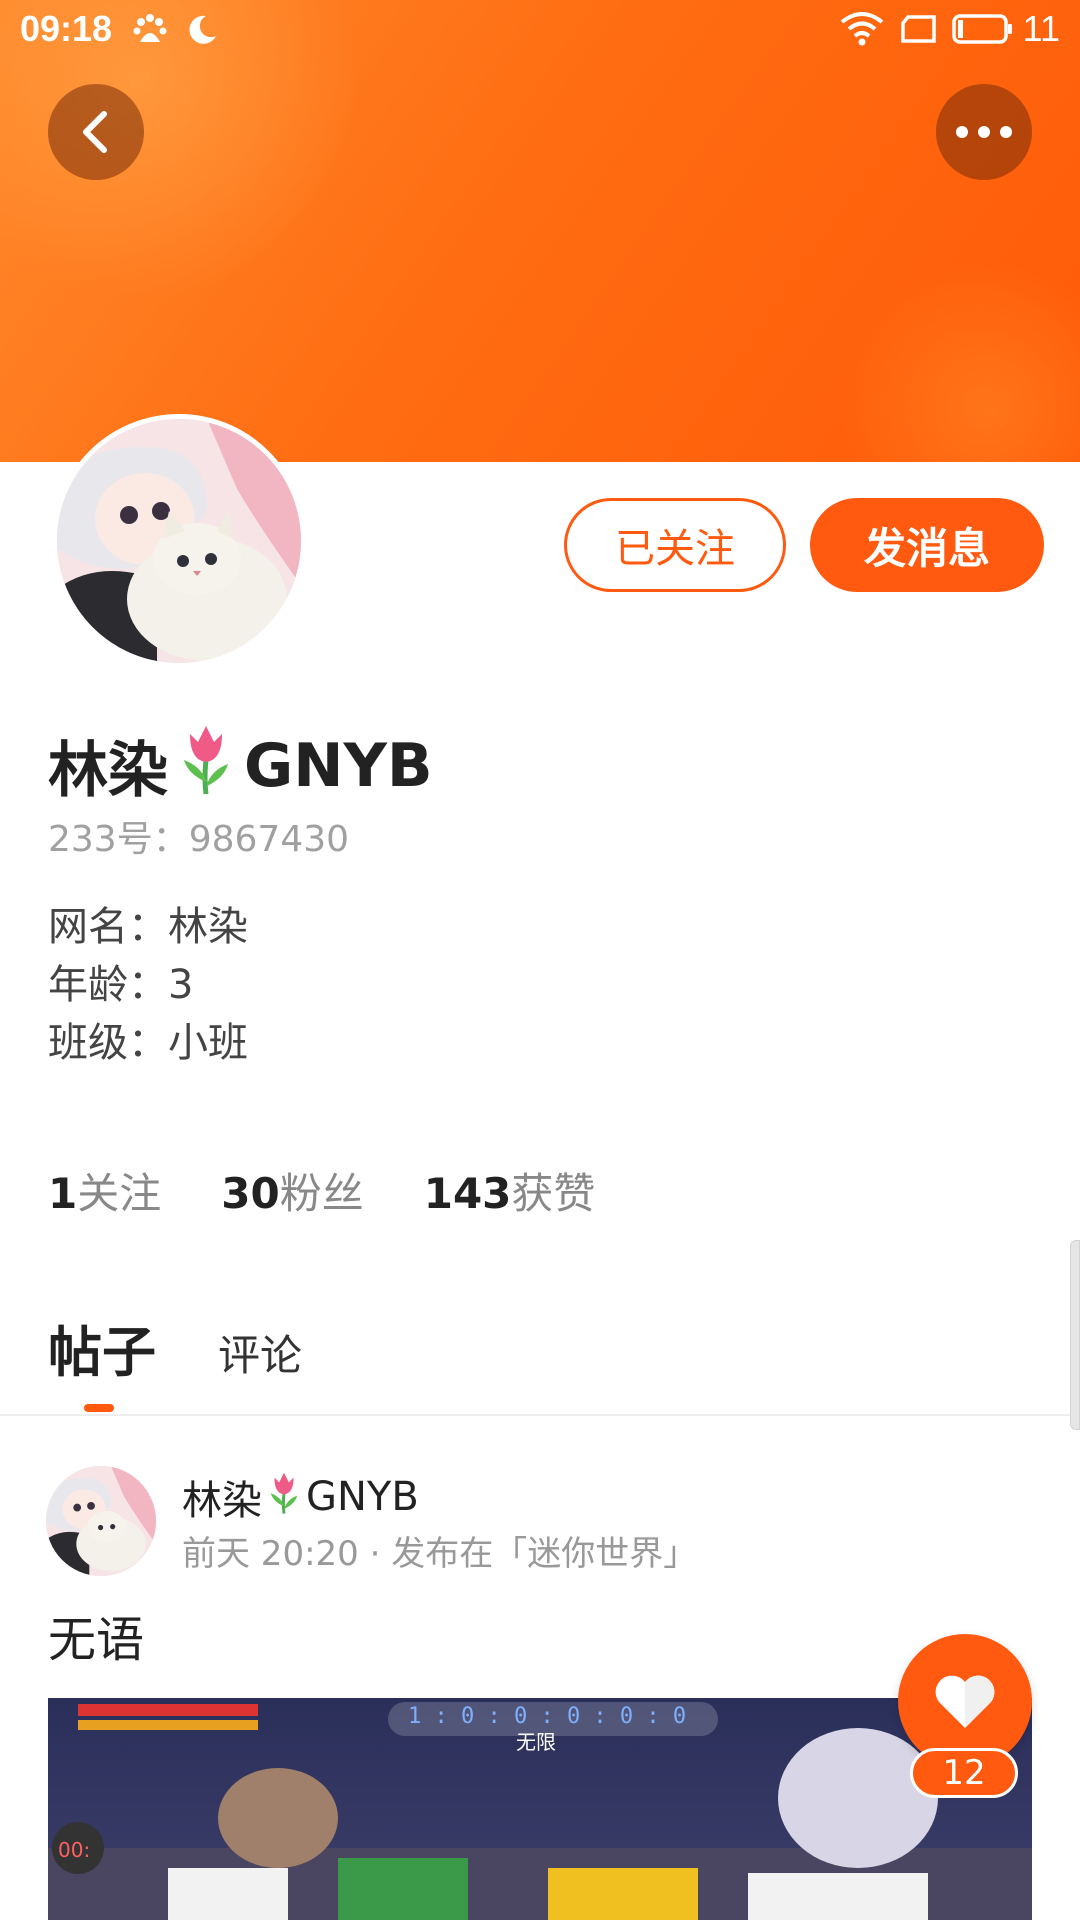 The image size is (1080, 1920). What do you see at coordinates (927, 545) in the screenshot?
I see `send-message-button: 发消息` at bounding box center [927, 545].